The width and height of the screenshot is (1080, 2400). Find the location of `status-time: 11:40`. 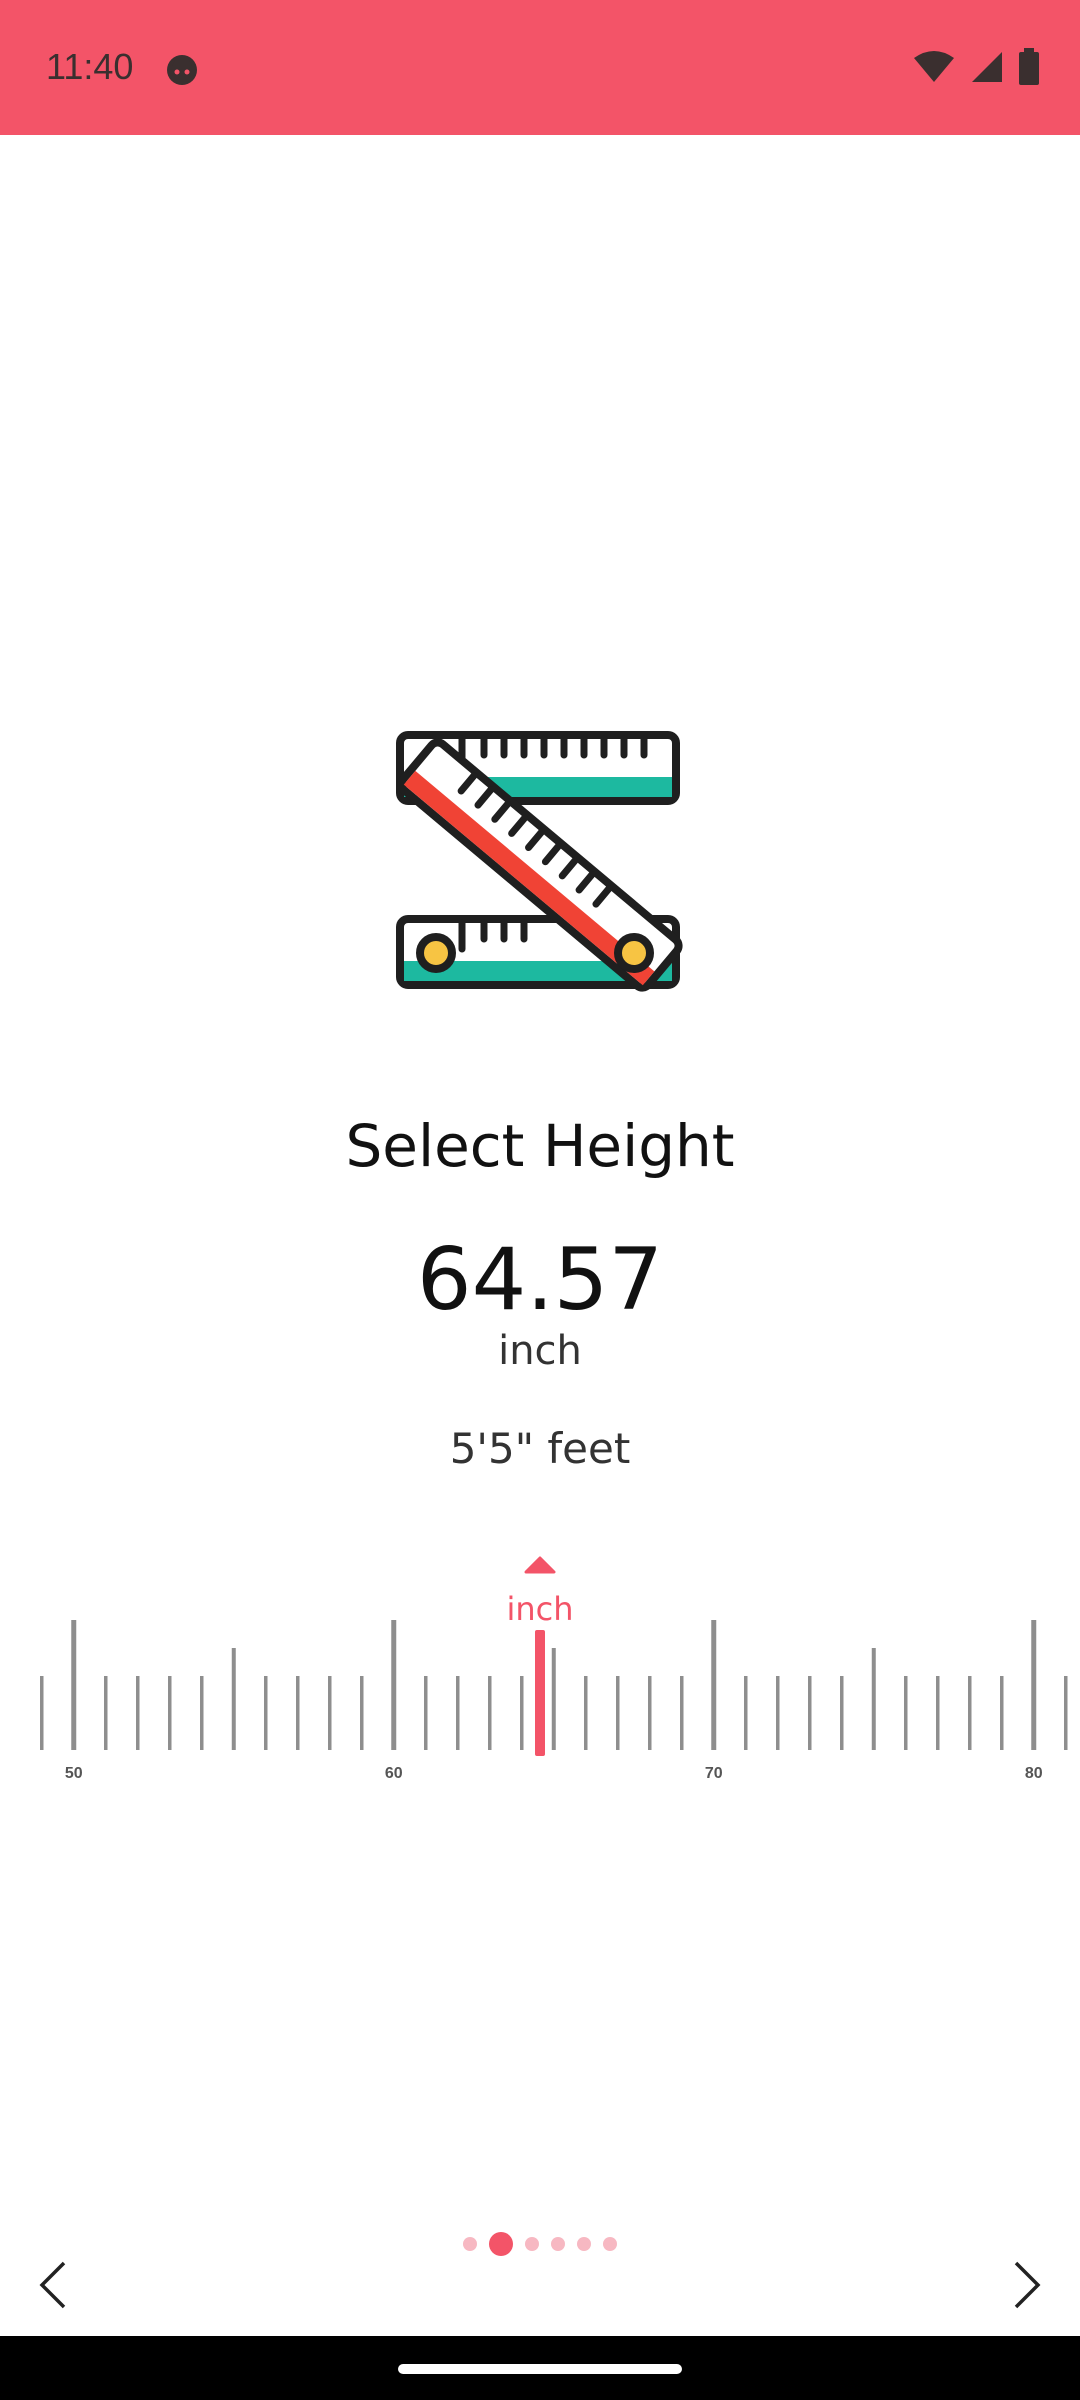

status-time: 11:40 is located at coordinates (90, 66).